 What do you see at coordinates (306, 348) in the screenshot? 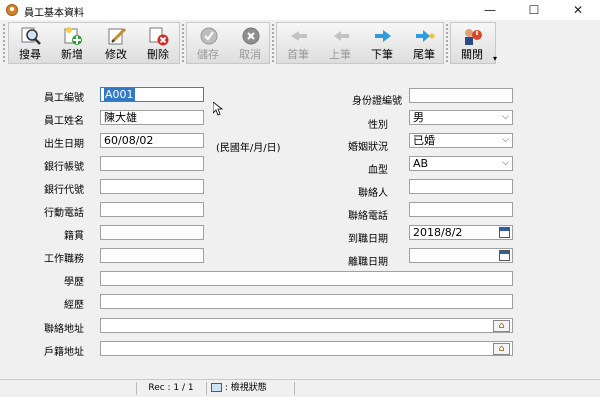
I see `registered-address-field: ⌂` at bounding box center [306, 348].